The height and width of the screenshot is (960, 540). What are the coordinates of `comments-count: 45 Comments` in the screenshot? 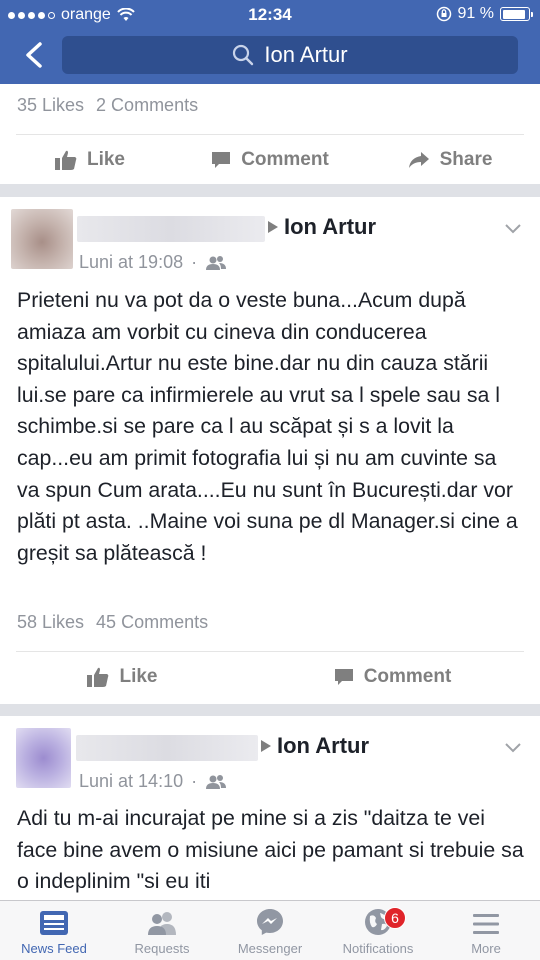 It's located at (152, 622).